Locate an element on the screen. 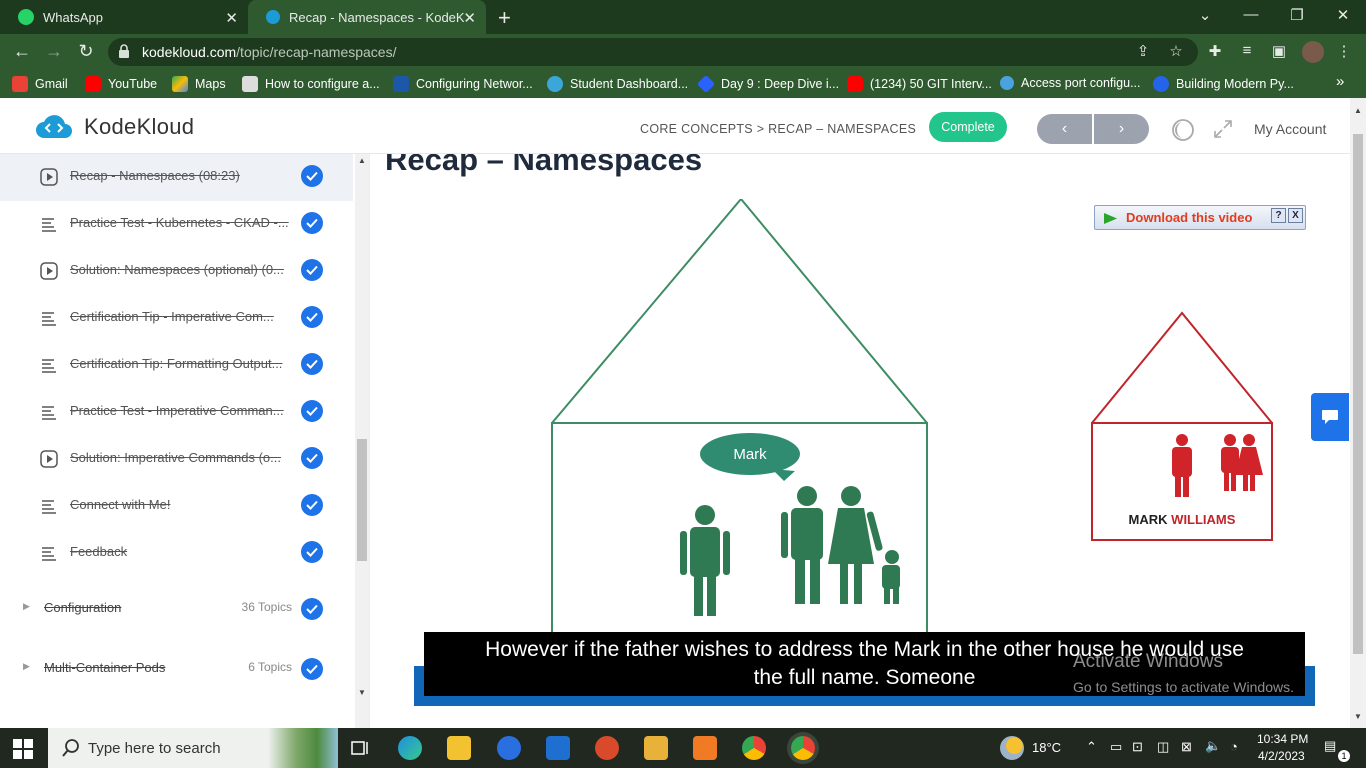 This screenshot has width=1366, height=768. dark-mode-icon is located at coordinates (1183, 130).